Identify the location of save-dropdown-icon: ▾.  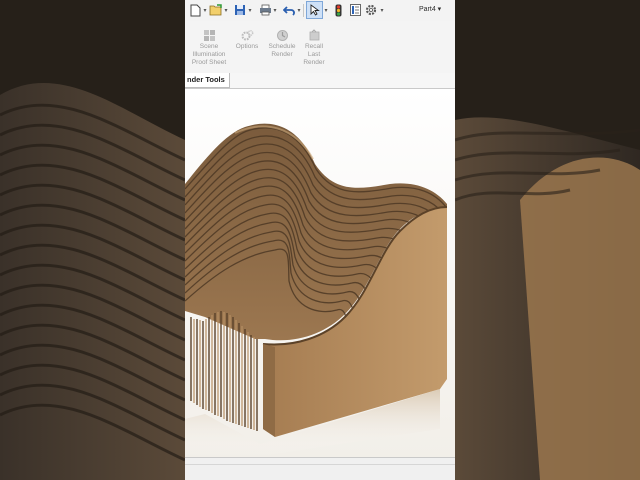
(250, 10).